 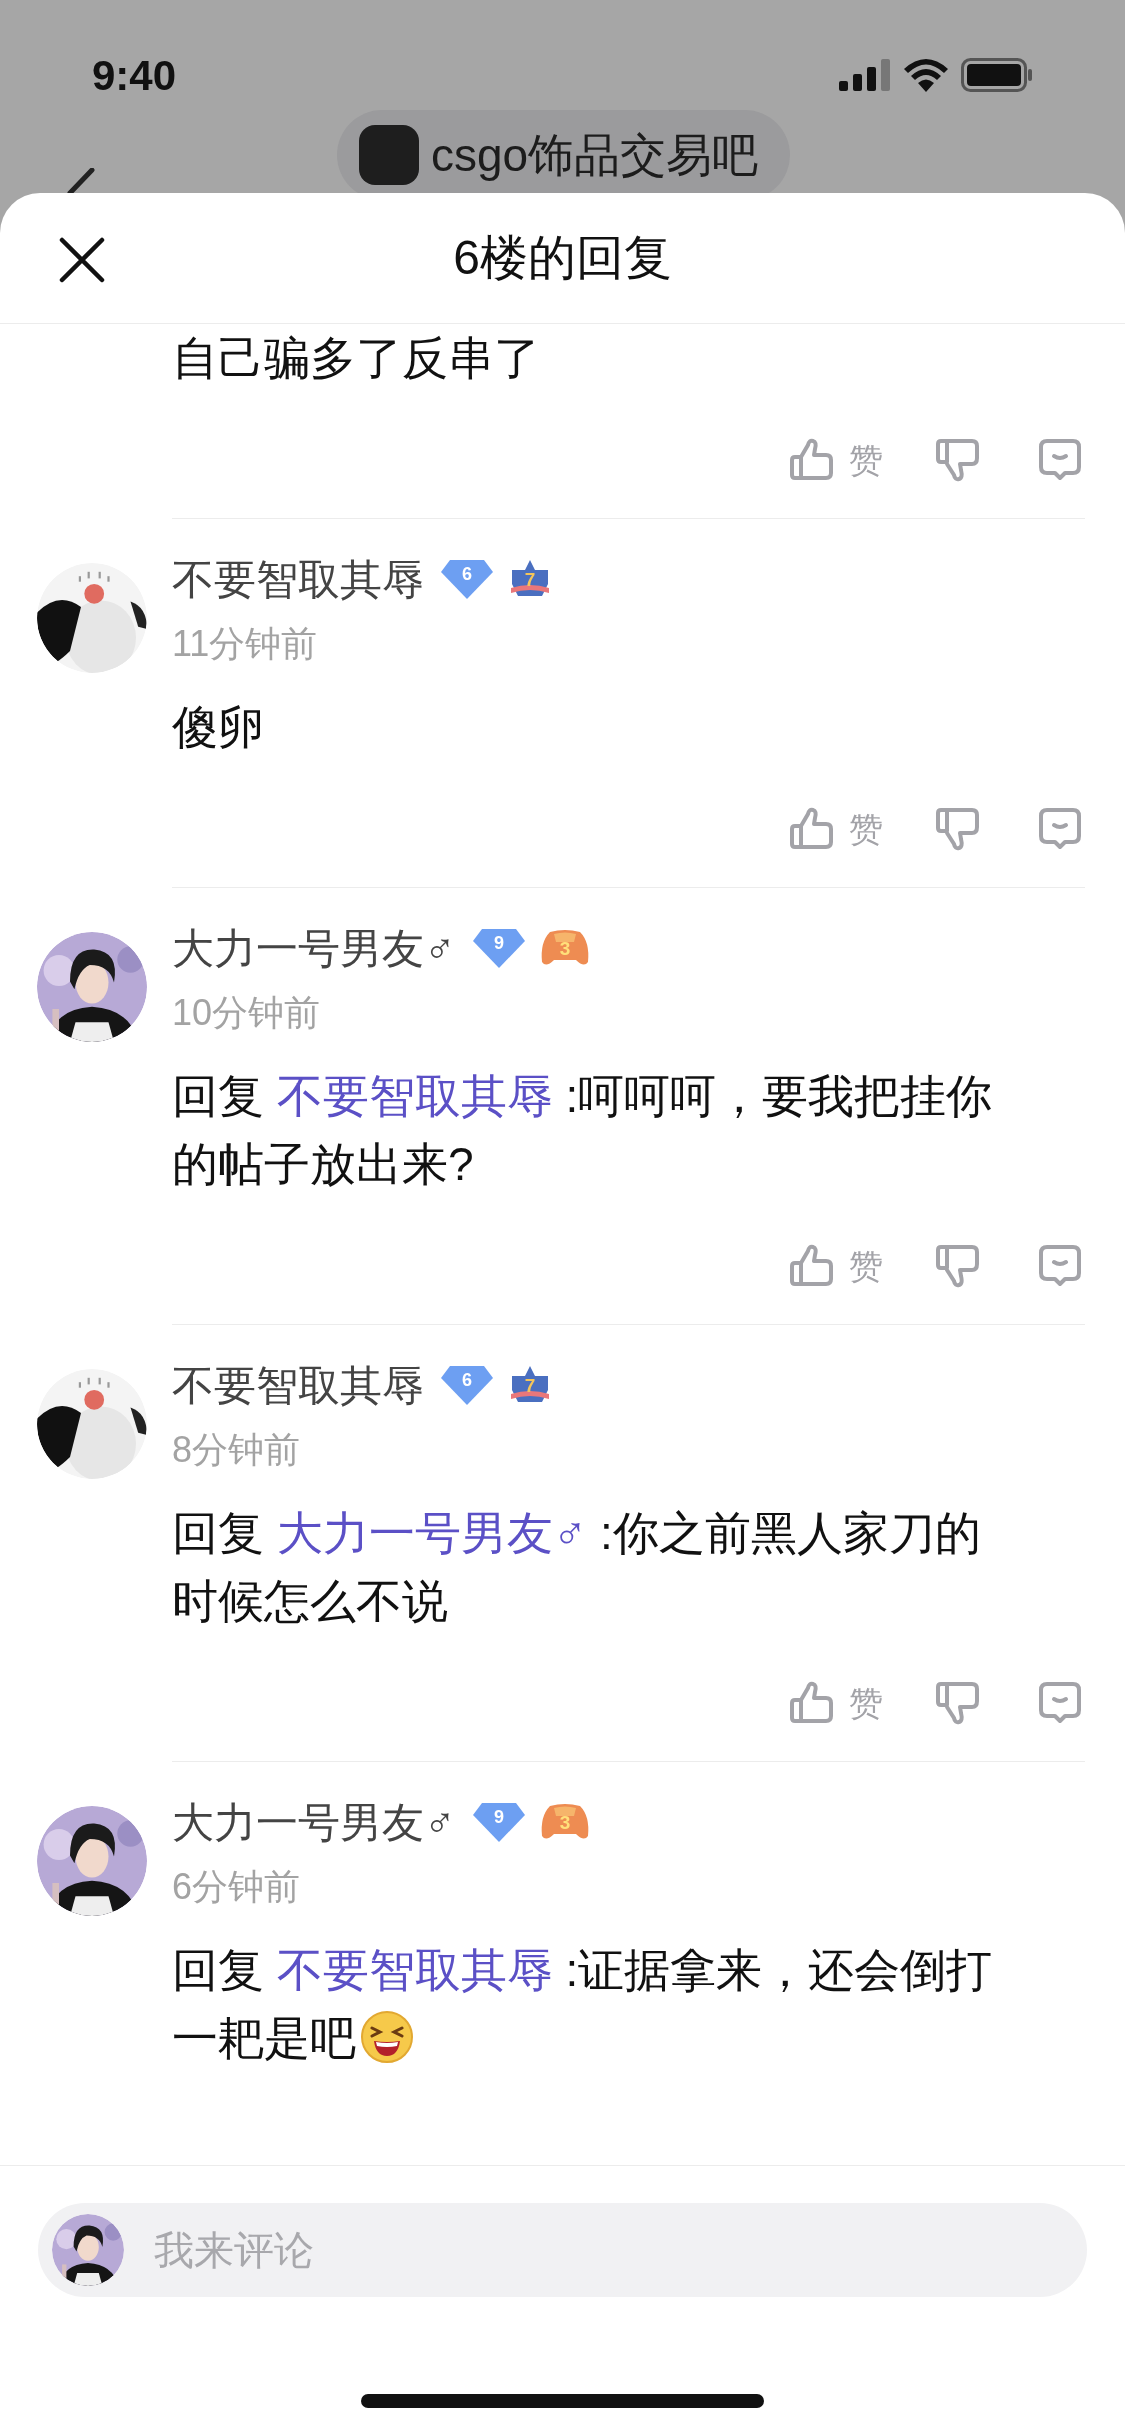 What do you see at coordinates (389, 155) in the screenshot?
I see `forum-icon` at bounding box center [389, 155].